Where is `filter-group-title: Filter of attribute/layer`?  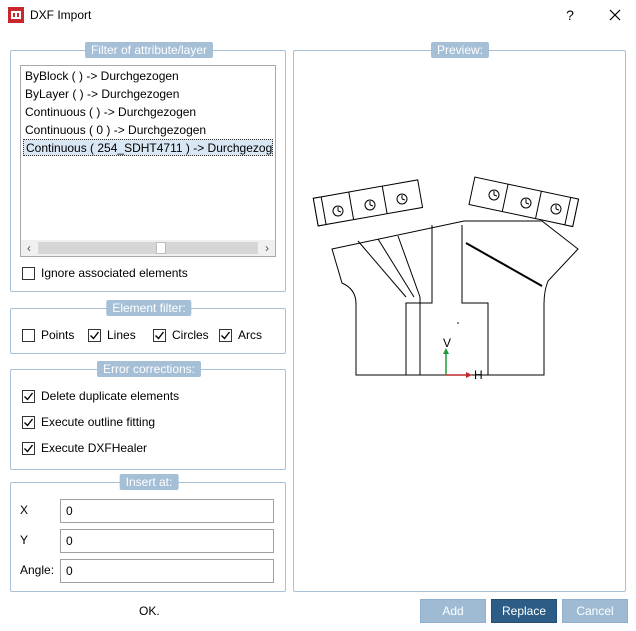
filter-group-title: Filter of attribute/layer is located at coordinates (149, 50).